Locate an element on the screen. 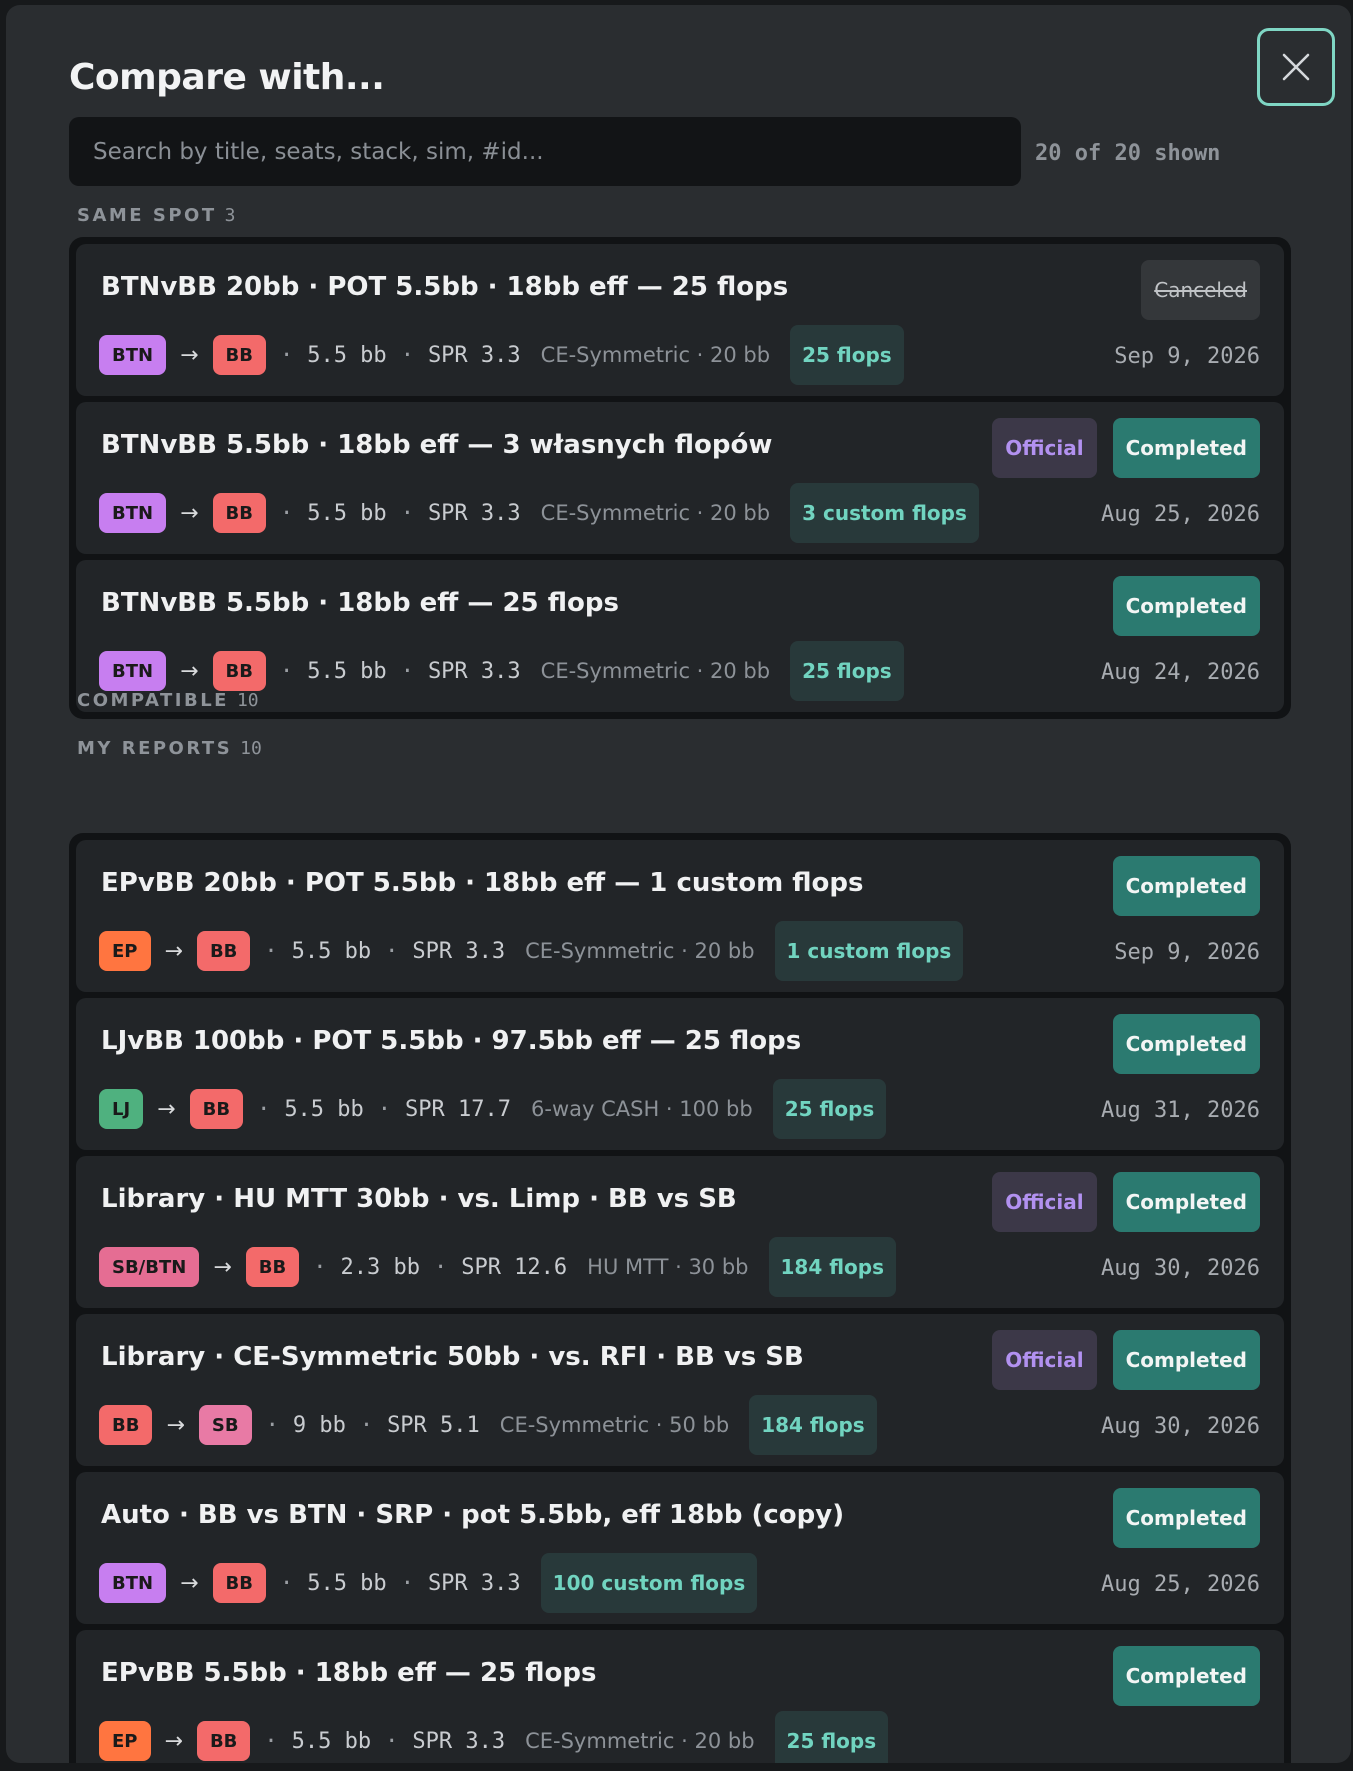 Image resolution: width=1353 pixels, height=1771 pixels. section-label-same-spot: SAME SPOT 3 is located at coordinates (156, 215).